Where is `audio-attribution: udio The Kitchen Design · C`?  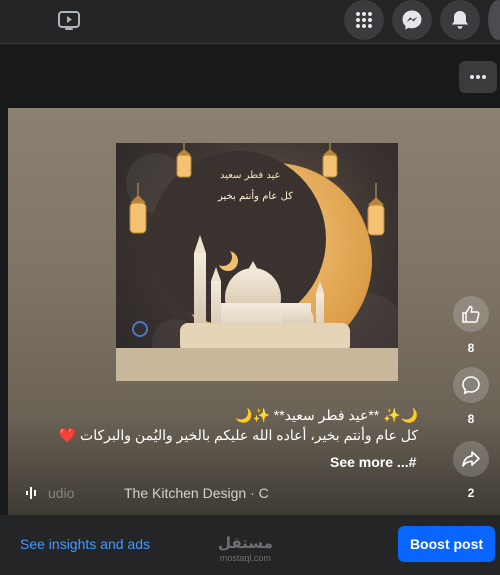 audio-attribution: udio The Kitchen Design · C is located at coordinates (147, 493).